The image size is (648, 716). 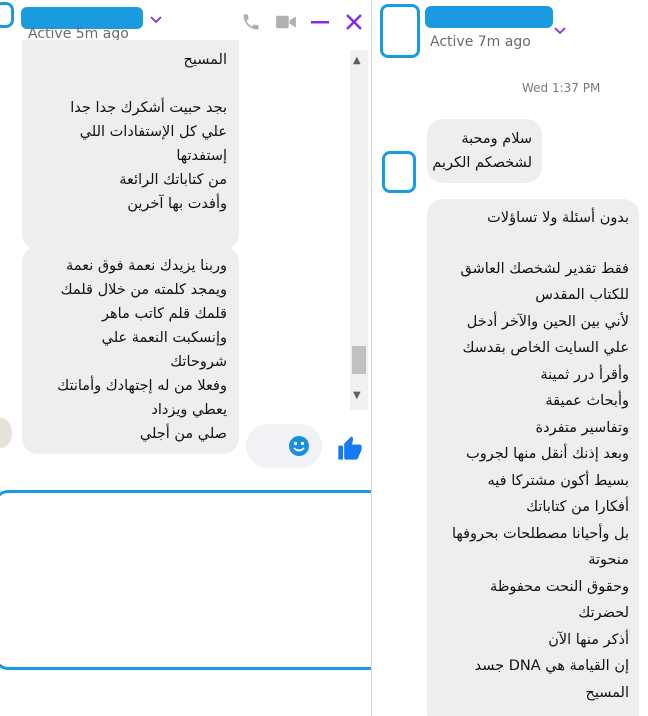 What do you see at coordinates (185, 580) in the screenshot?
I see `redaction-box` at bounding box center [185, 580].